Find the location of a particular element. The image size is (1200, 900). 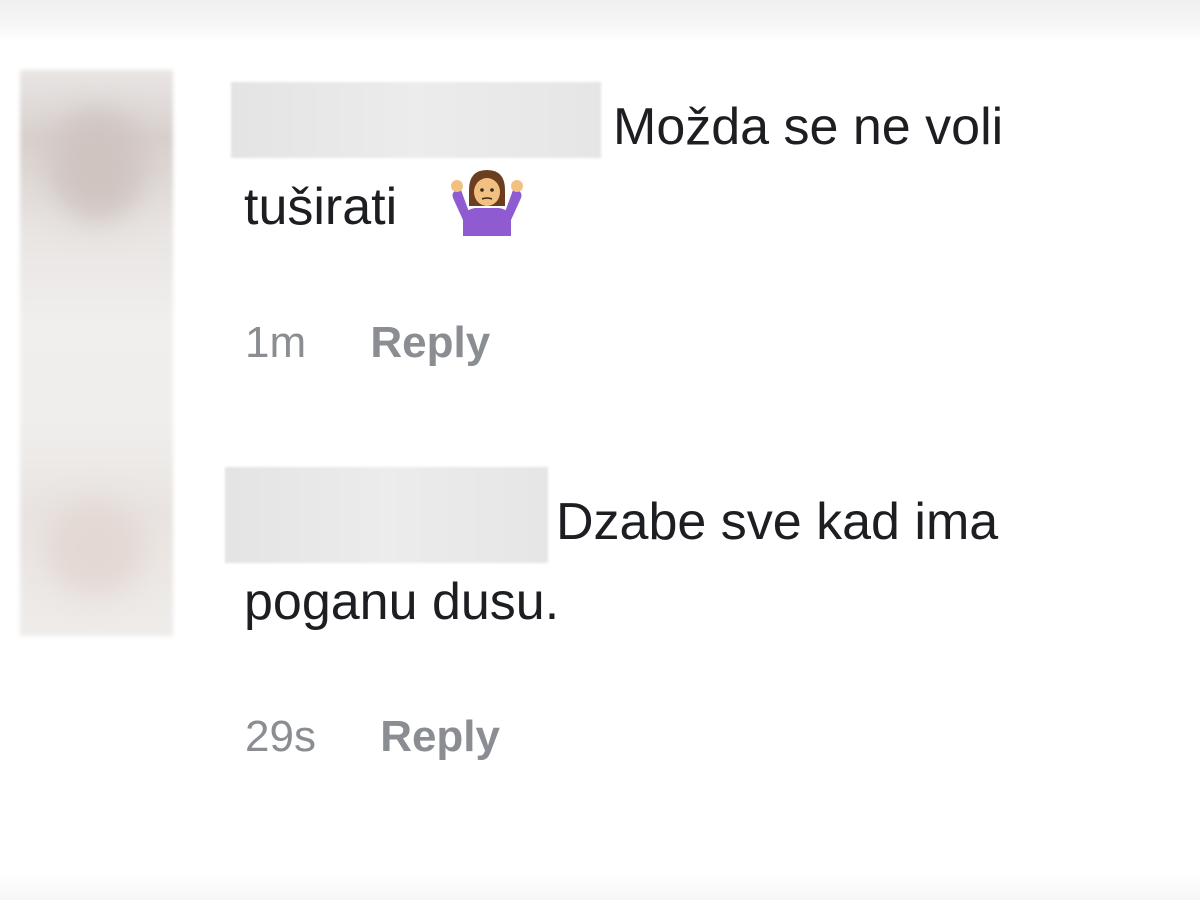

top-edge-shadow is located at coordinates (600, 21).